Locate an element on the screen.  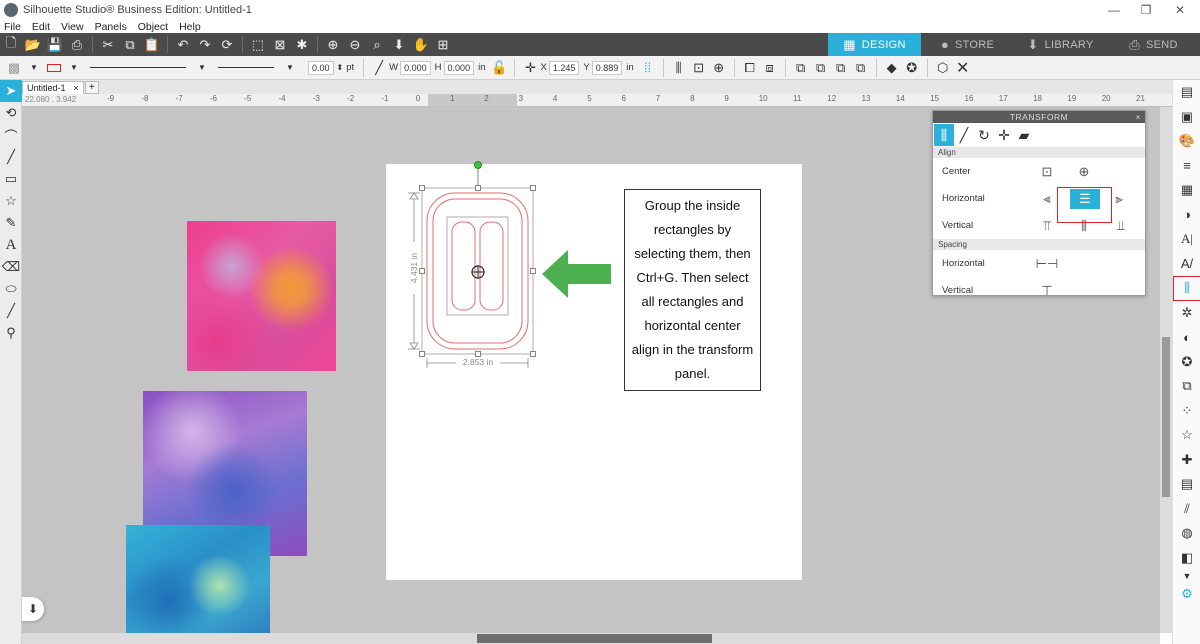
menu-edit: Edit is located at coordinates (41, 27).